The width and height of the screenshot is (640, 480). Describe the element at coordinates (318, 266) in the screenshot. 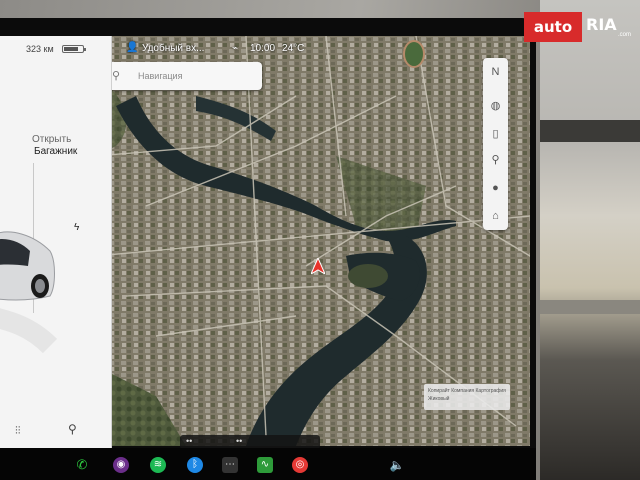

I see `location-arrow-icon` at that location.